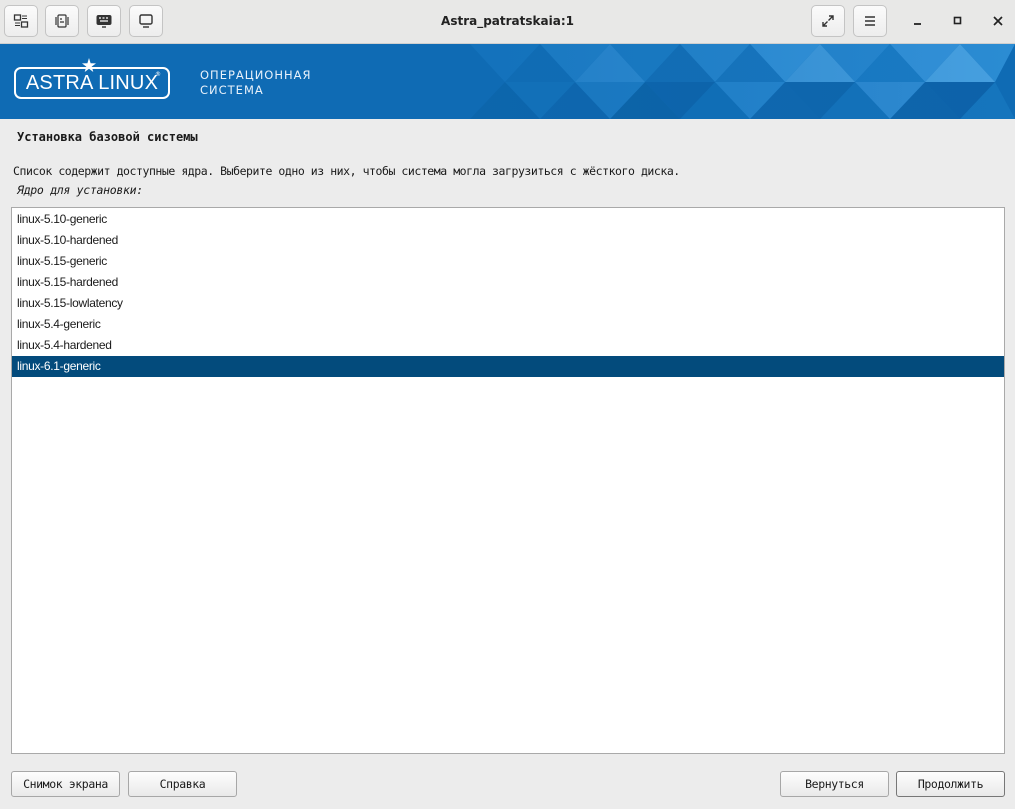 Image resolution: width=1015 pixels, height=809 pixels. I want to click on os-subtitle-line1: ОПЕРАЦИОННАЯ, so click(256, 75).